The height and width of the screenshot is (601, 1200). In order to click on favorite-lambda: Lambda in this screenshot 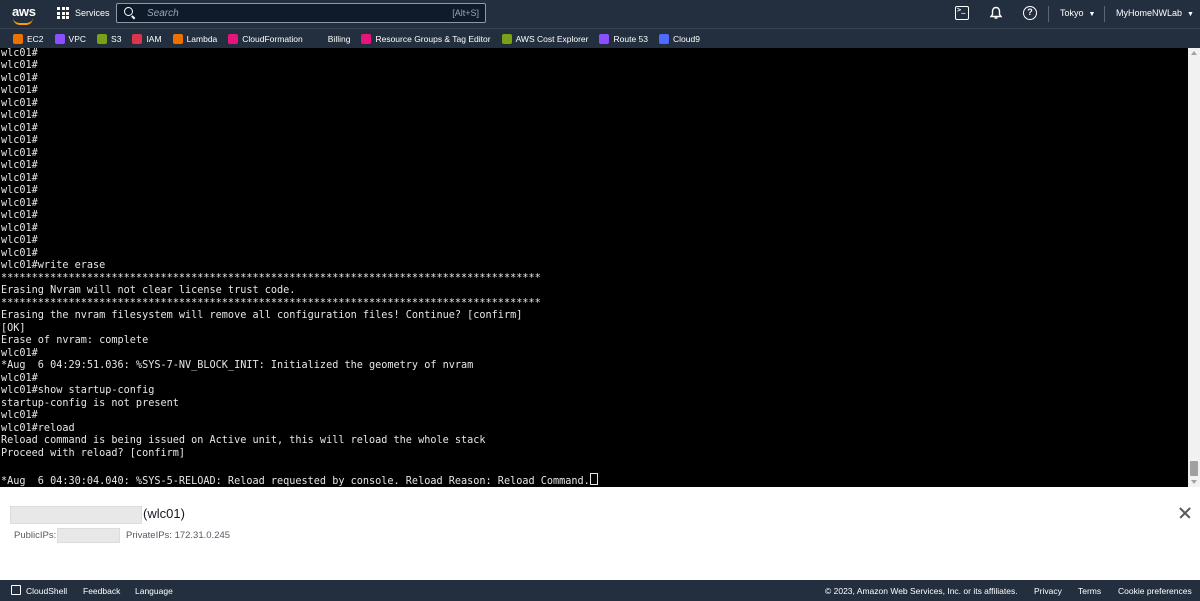, I will do `click(195, 38)`.